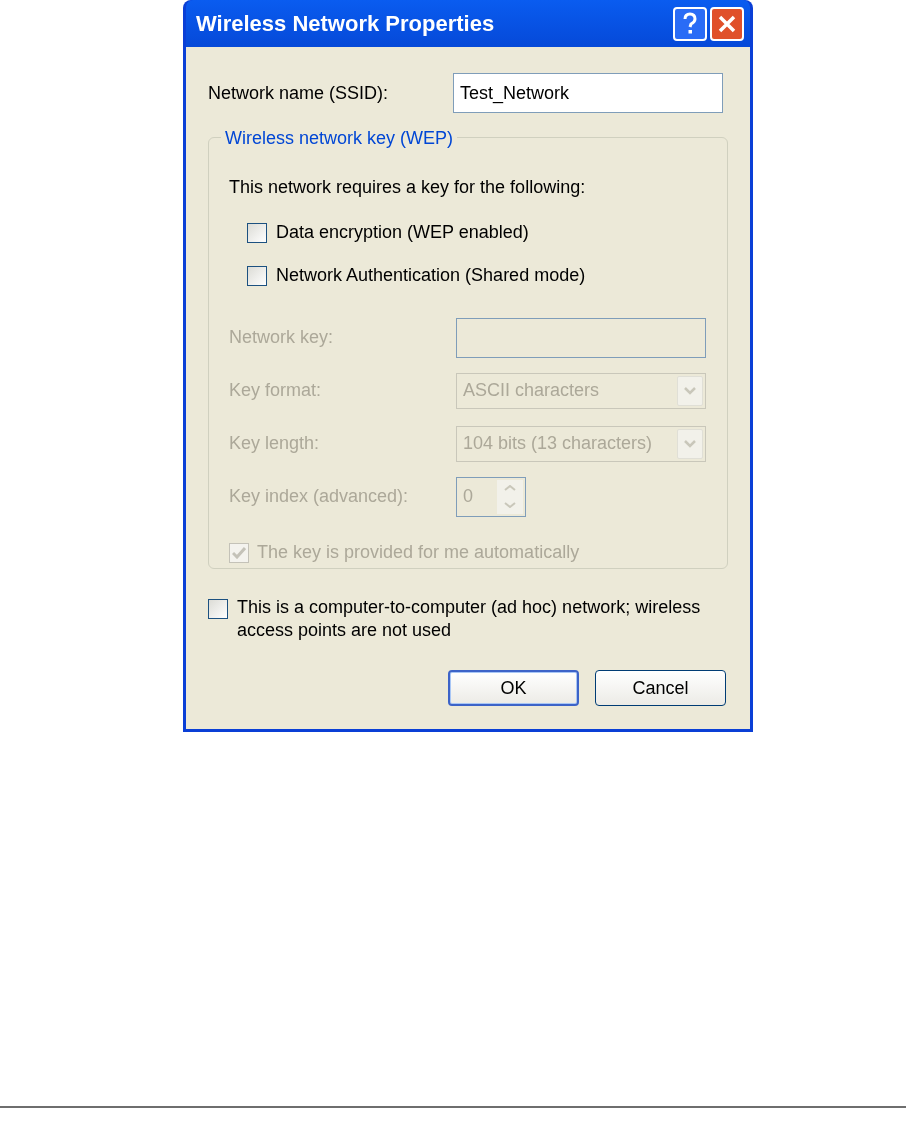 This screenshot has width=906, height=1138. What do you see at coordinates (239, 552) in the screenshot?
I see `check-icon` at bounding box center [239, 552].